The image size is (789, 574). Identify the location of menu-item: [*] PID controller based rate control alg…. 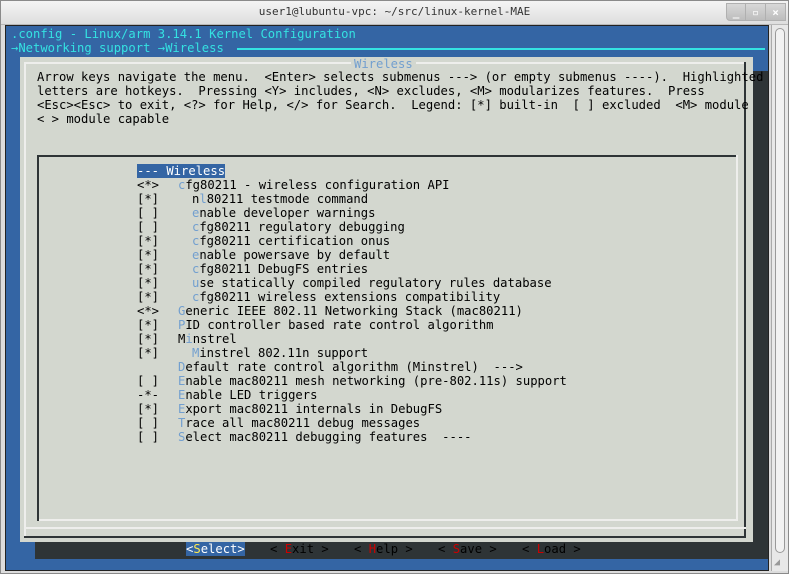
(365, 325).